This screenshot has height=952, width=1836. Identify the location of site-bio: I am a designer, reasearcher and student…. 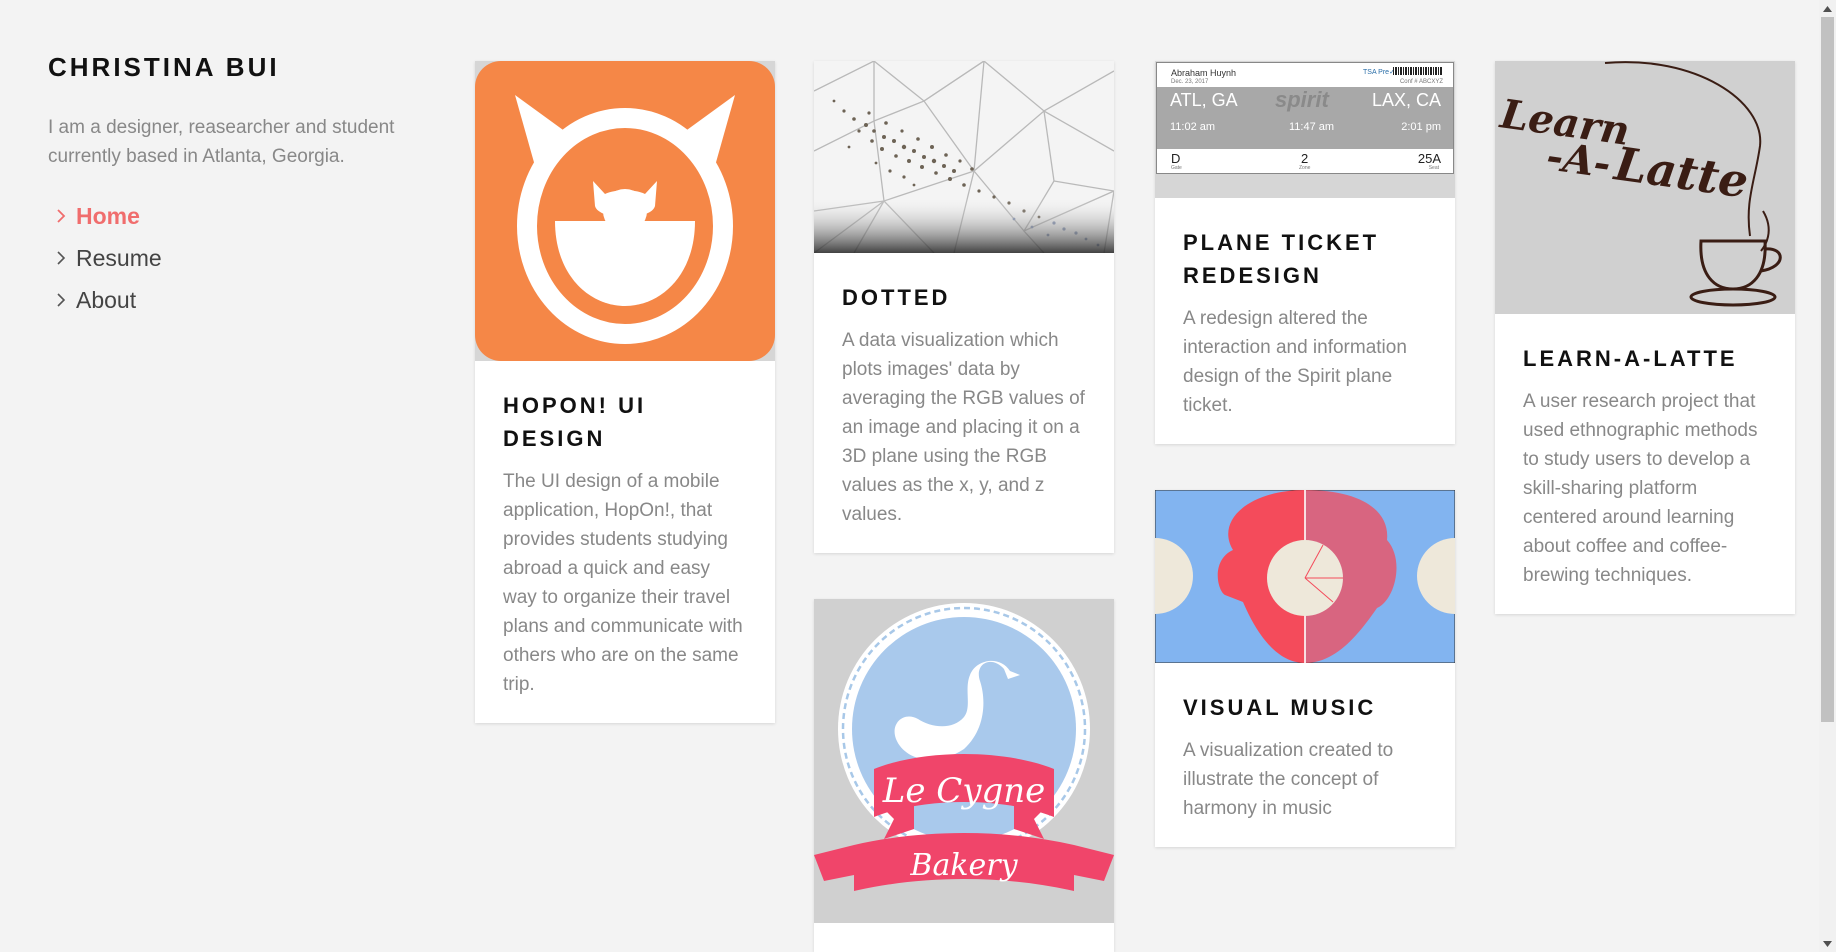
(221, 142).